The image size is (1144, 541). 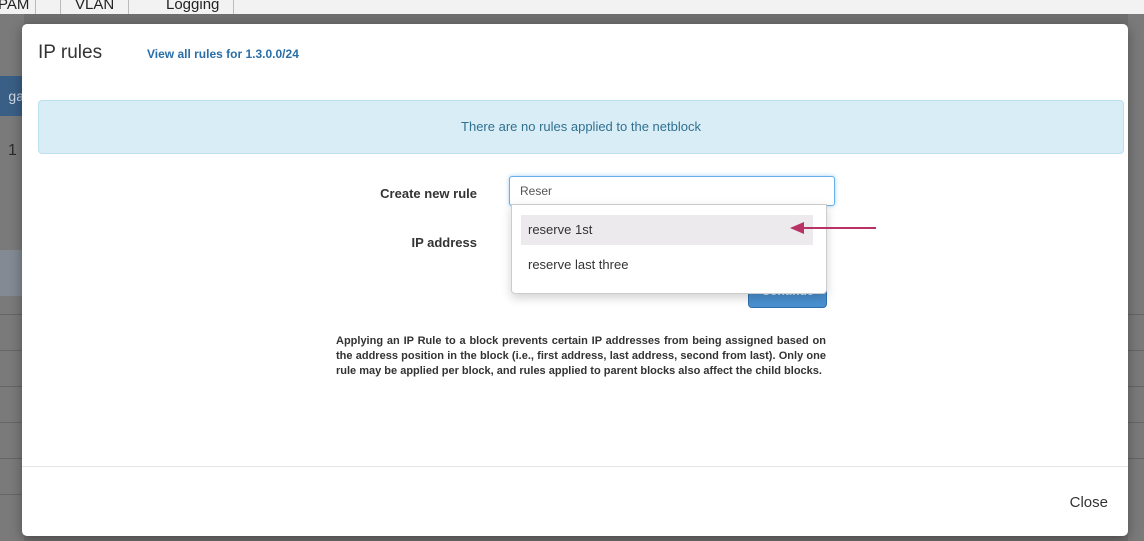 What do you see at coordinates (95, 7) in the screenshot?
I see `tab-vlan: VLAN` at bounding box center [95, 7].